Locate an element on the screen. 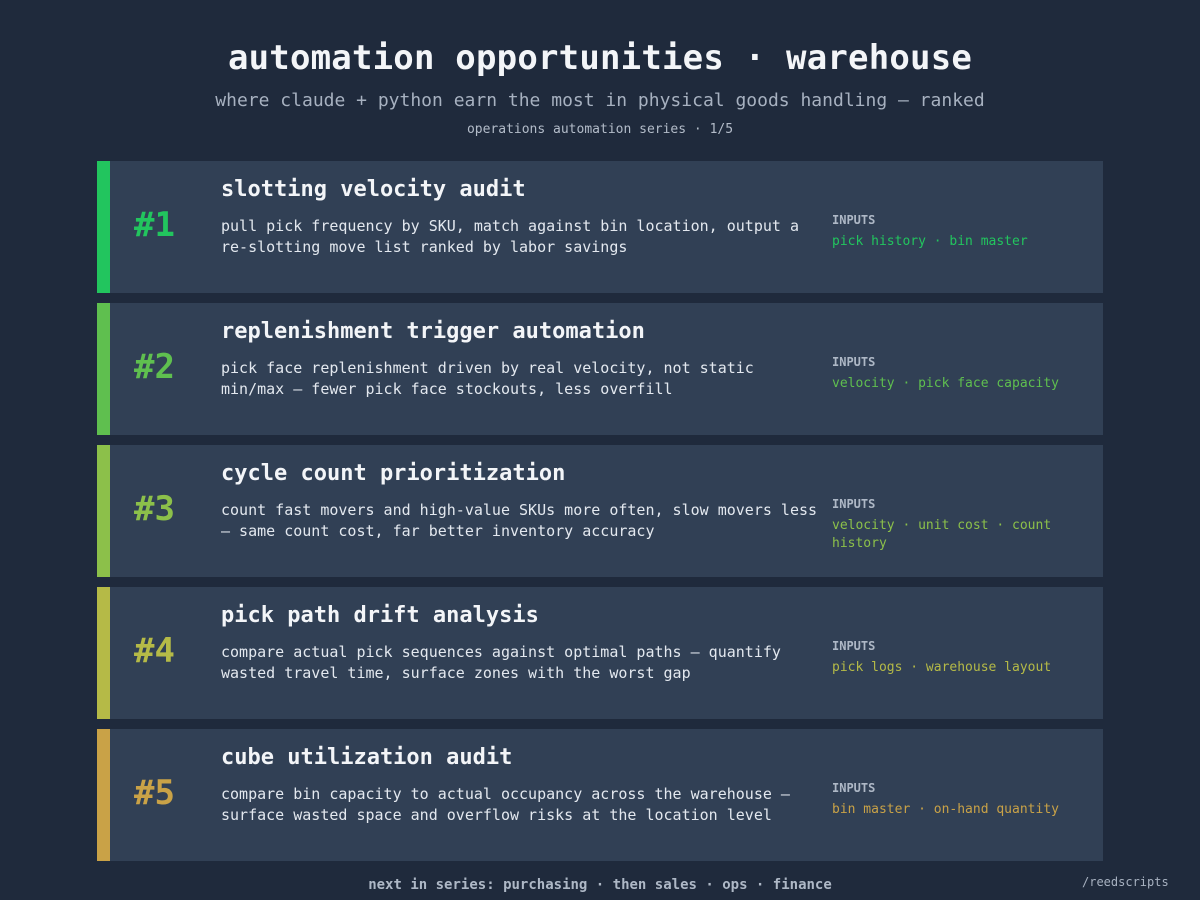  card-title: pick path drift analysis is located at coordinates (380, 615).